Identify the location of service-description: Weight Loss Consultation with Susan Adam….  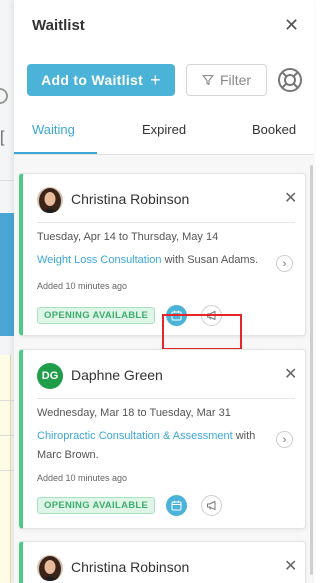
(153, 260).